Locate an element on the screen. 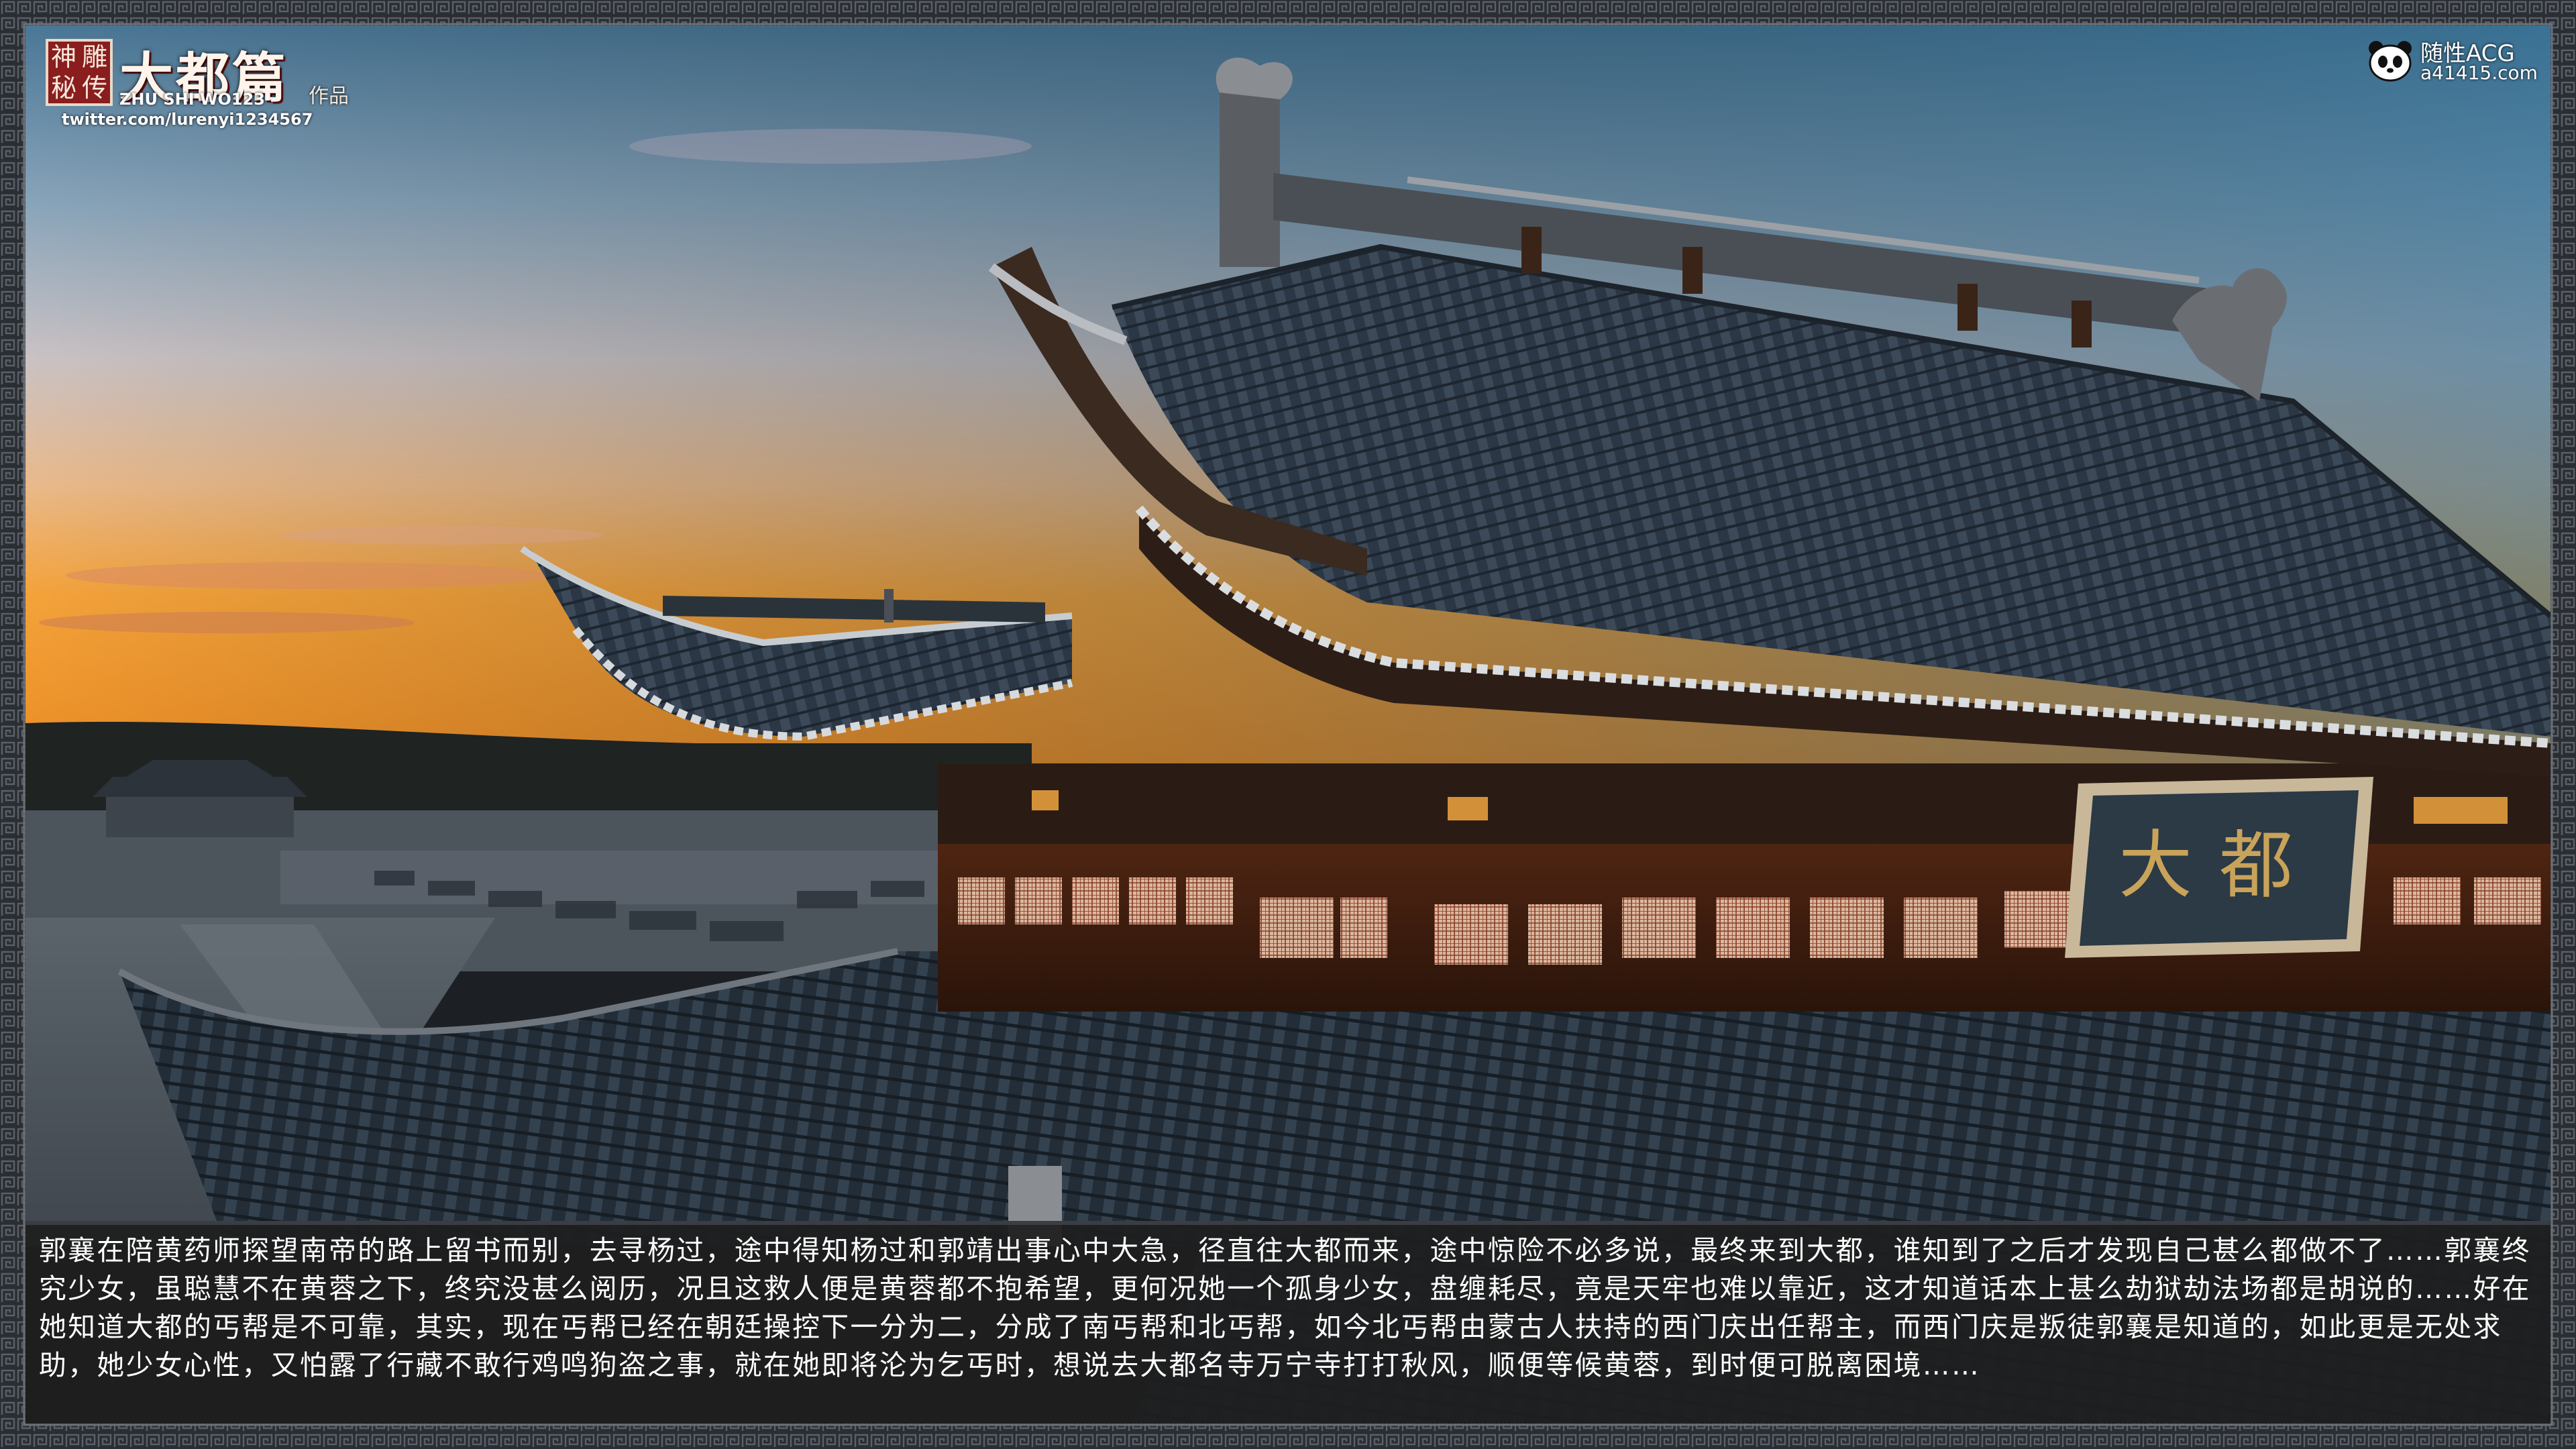 The image size is (2576, 1449). works-label: 作品 is located at coordinates (329, 96).